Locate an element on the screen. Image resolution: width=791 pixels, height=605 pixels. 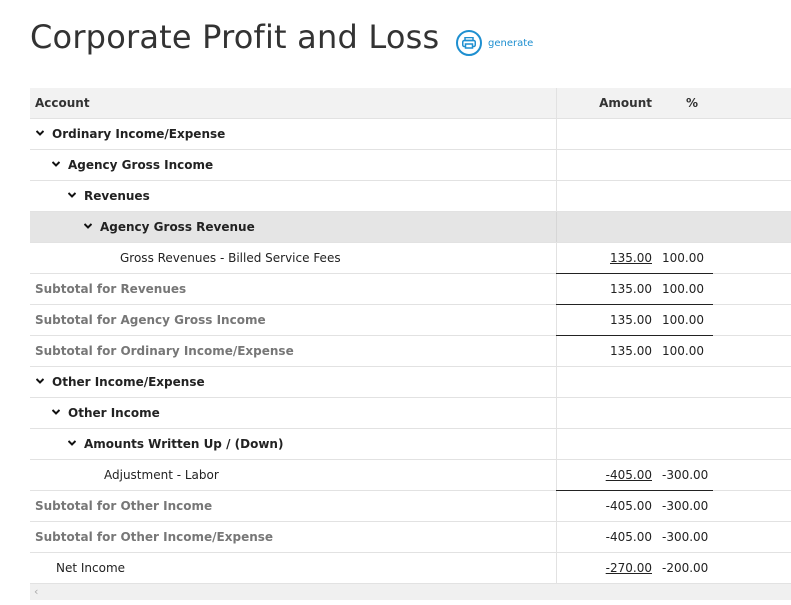
table-row-agency-gross-income: Agency Gross Income is located at coordinates (410, 165).